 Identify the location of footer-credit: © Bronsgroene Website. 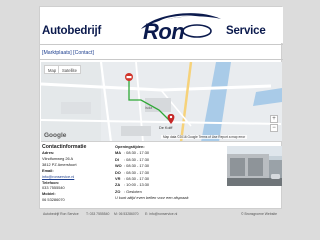
(259, 214).